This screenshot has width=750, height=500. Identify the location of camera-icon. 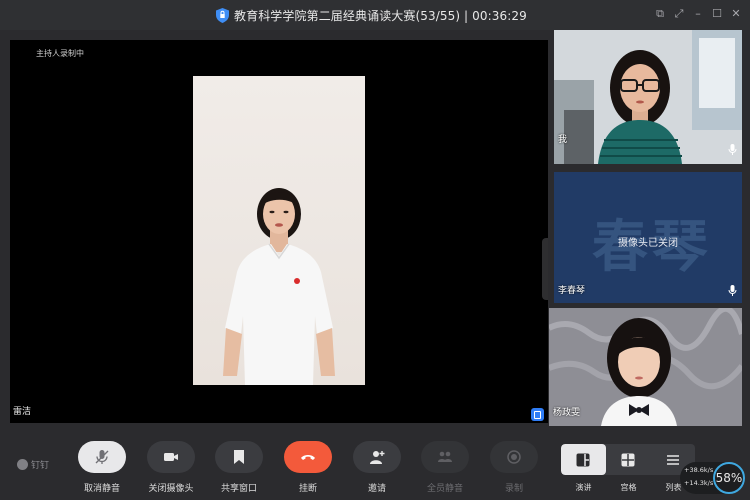
(171, 457).